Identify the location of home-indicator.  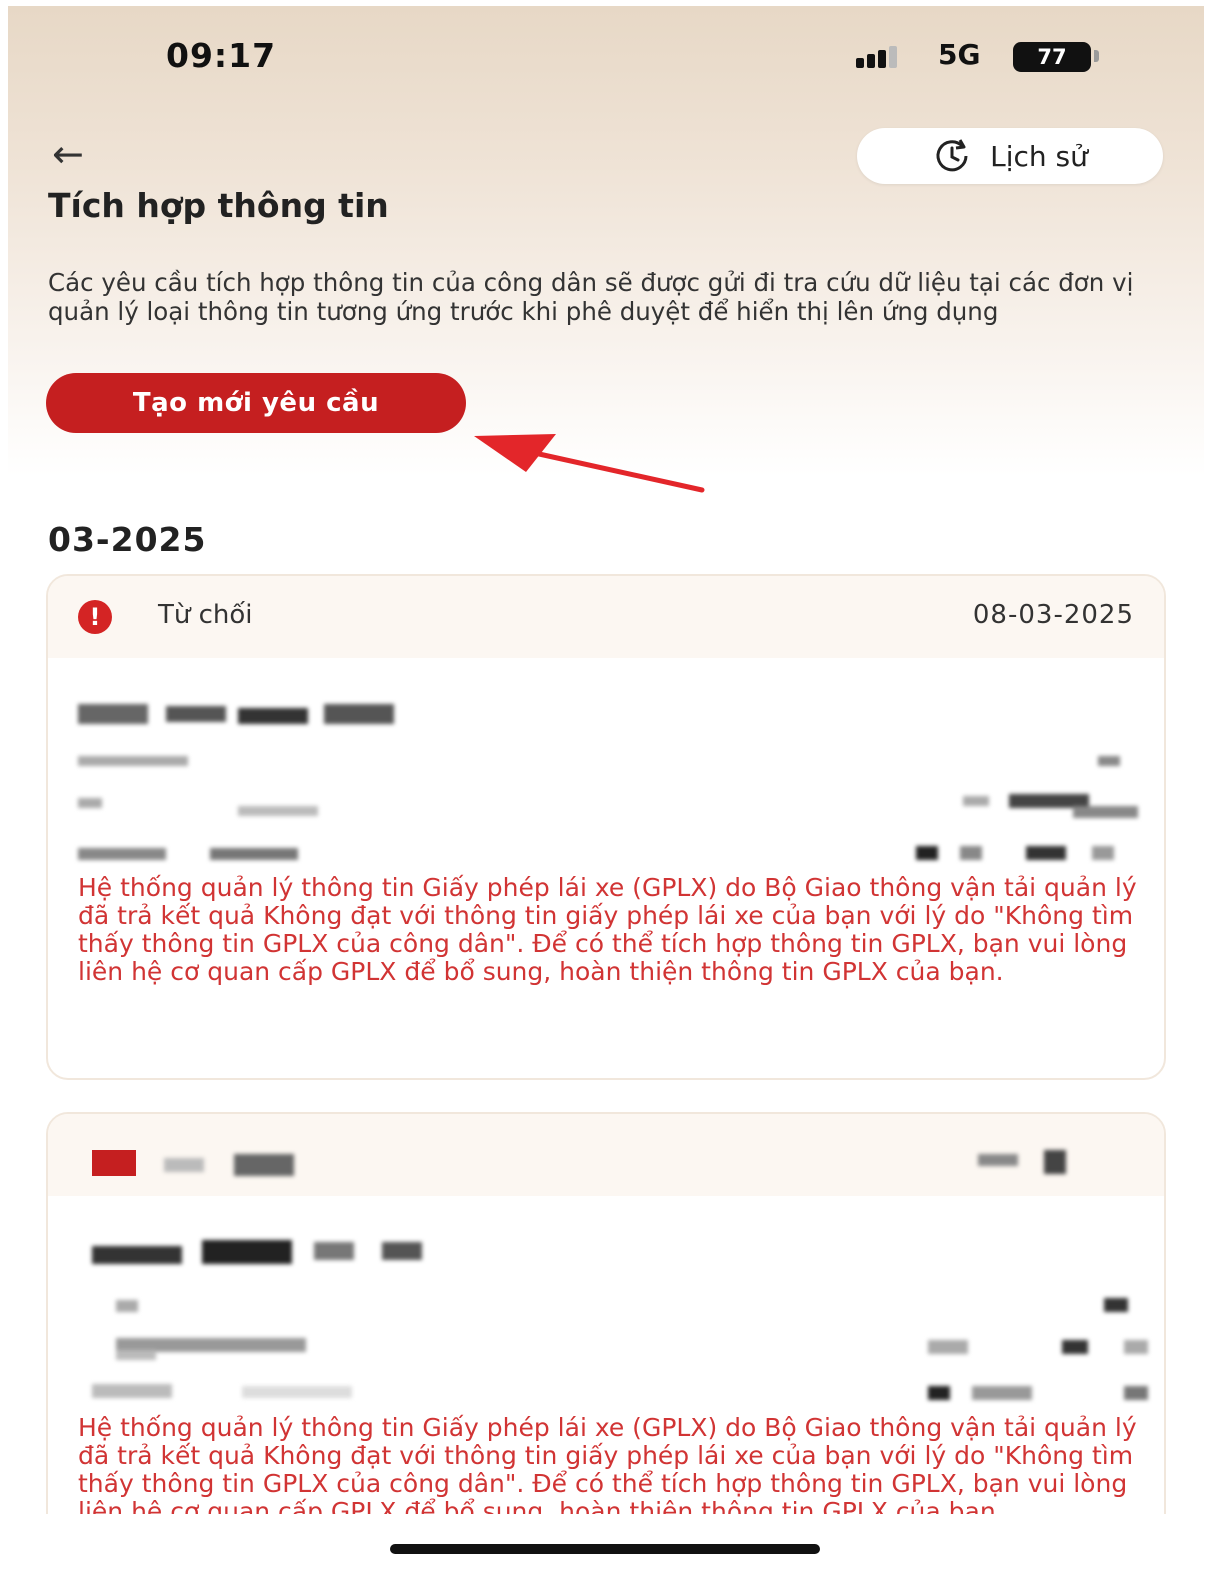
(605, 1549).